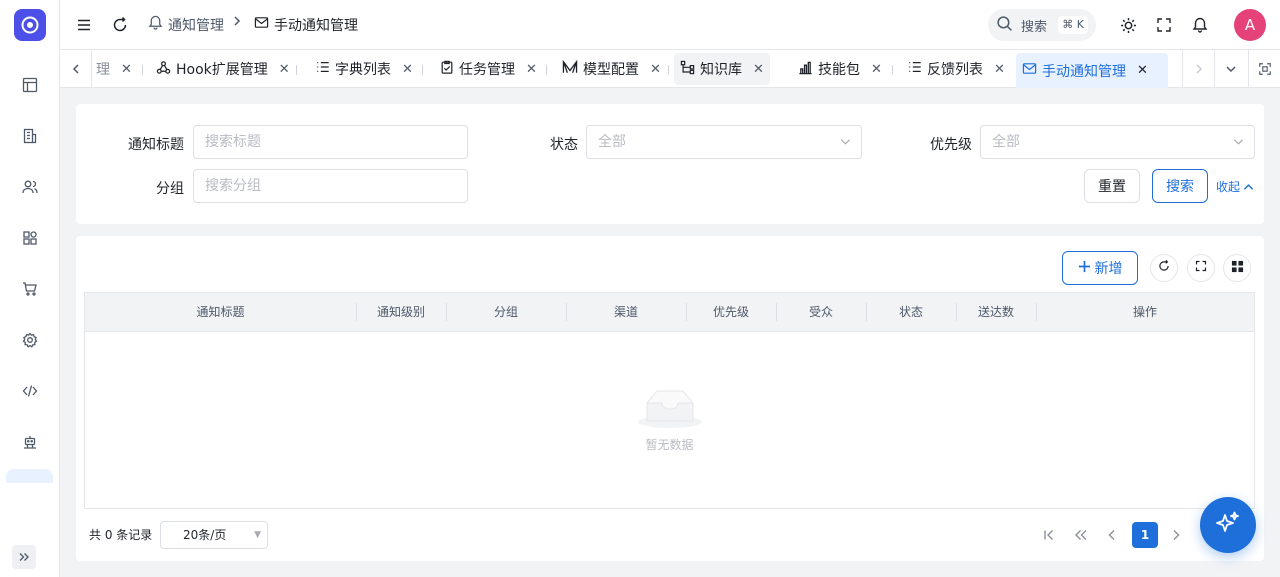 This screenshot has width=1280, height=577. I want to click on robot-icon, so click(30, 442).